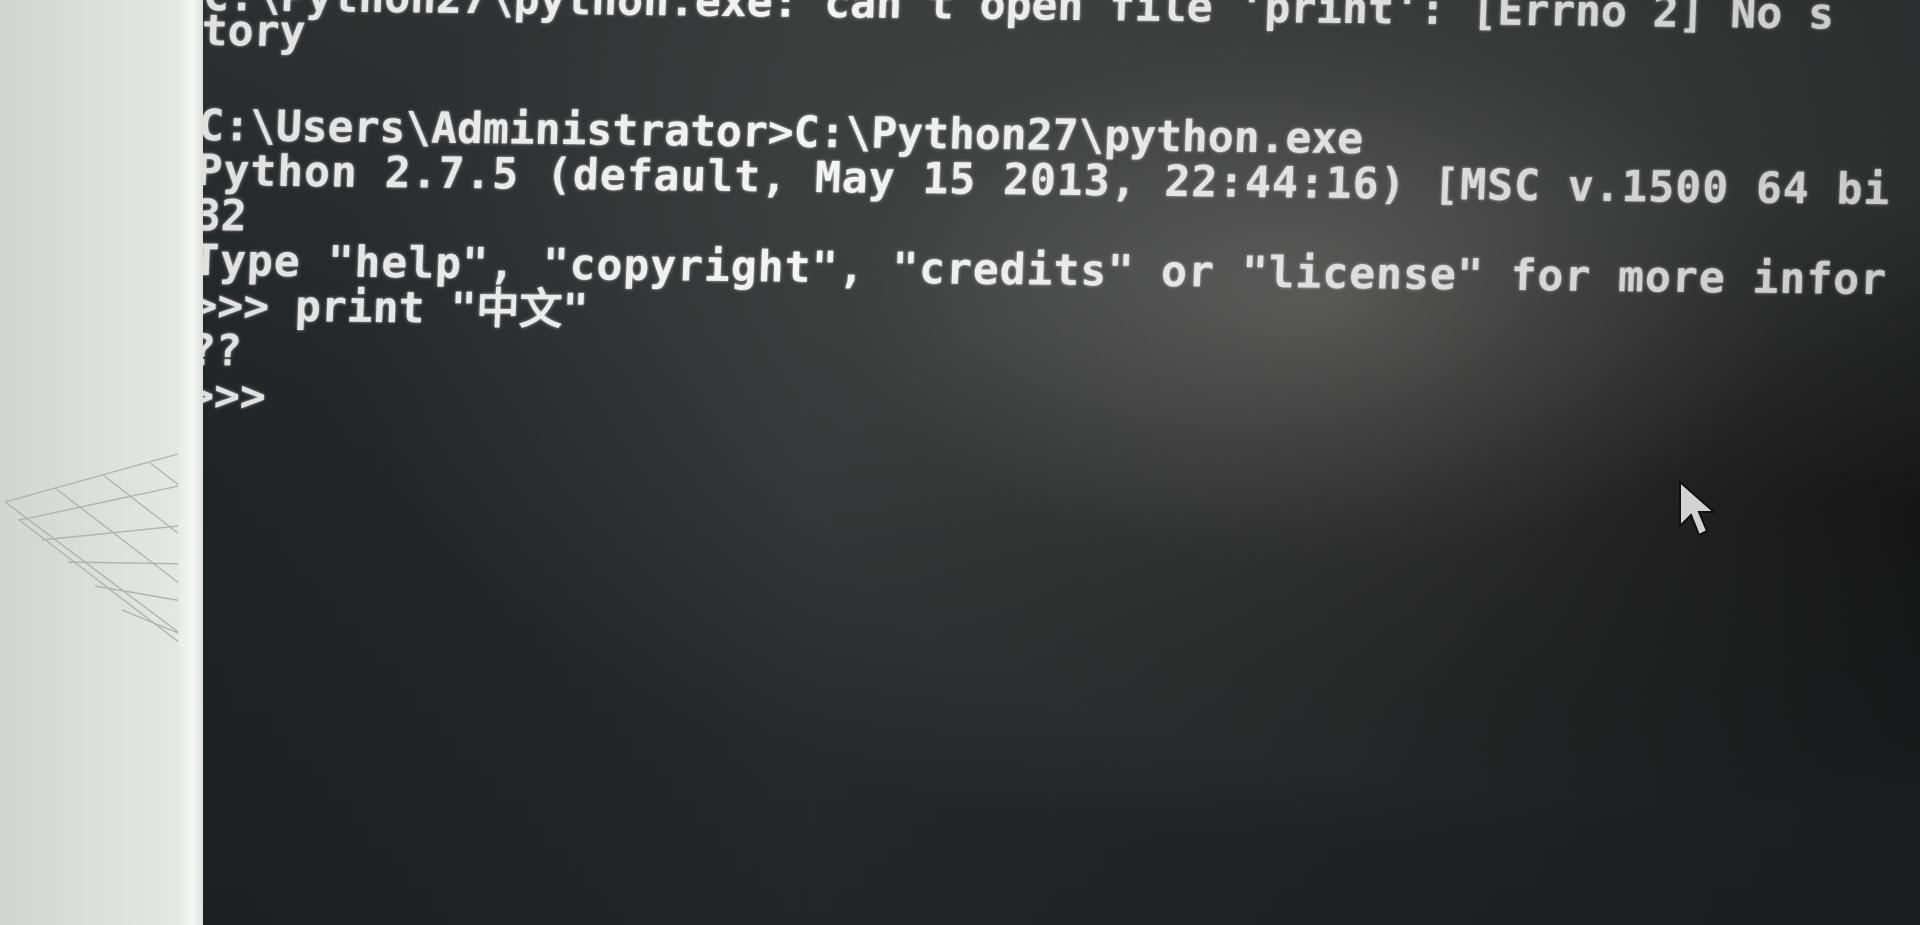  Describe the element at coordinates (225, 216) in the screenshot. I see `python-version-continuation-line: 32` at that location.